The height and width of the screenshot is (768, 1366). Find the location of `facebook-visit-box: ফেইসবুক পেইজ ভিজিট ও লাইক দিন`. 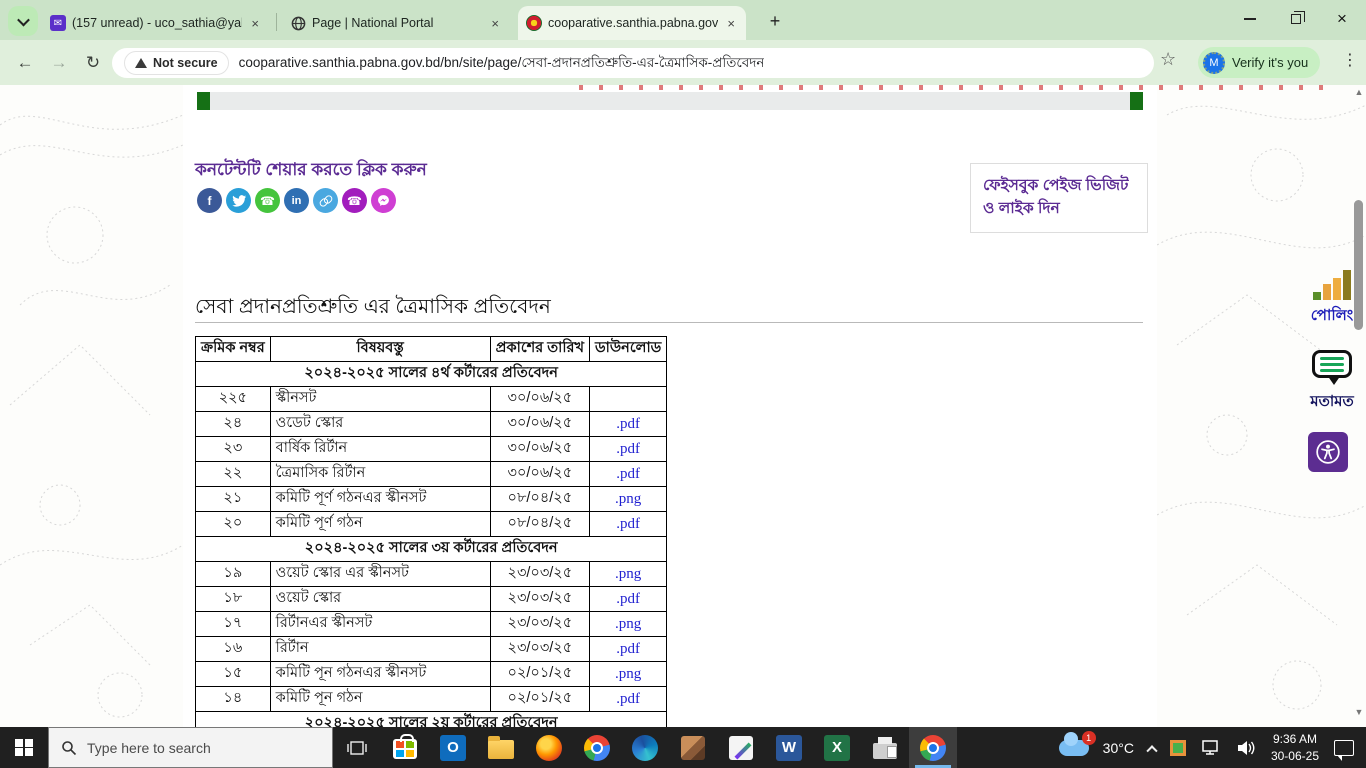

facebook-visit-box: ফেইসবুক পেইজ ভিজিট ও লাইক দিন is located at coordinates (1059, 198).